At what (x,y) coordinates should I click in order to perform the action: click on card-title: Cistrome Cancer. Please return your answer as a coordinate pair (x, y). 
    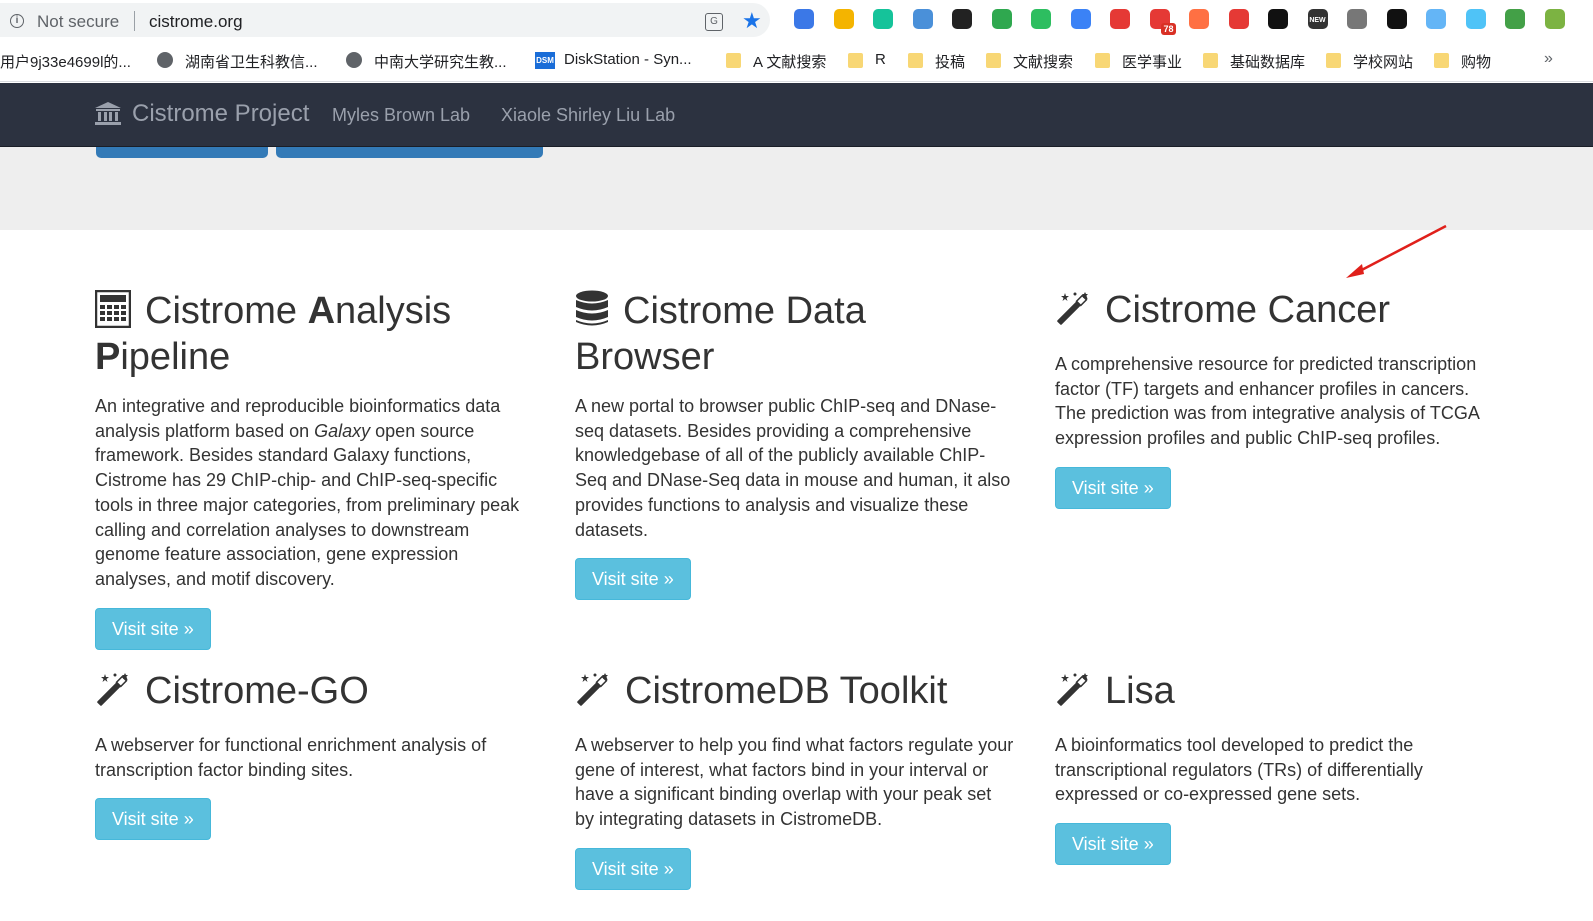
    Looking at the image, I should click on (1275, 313).